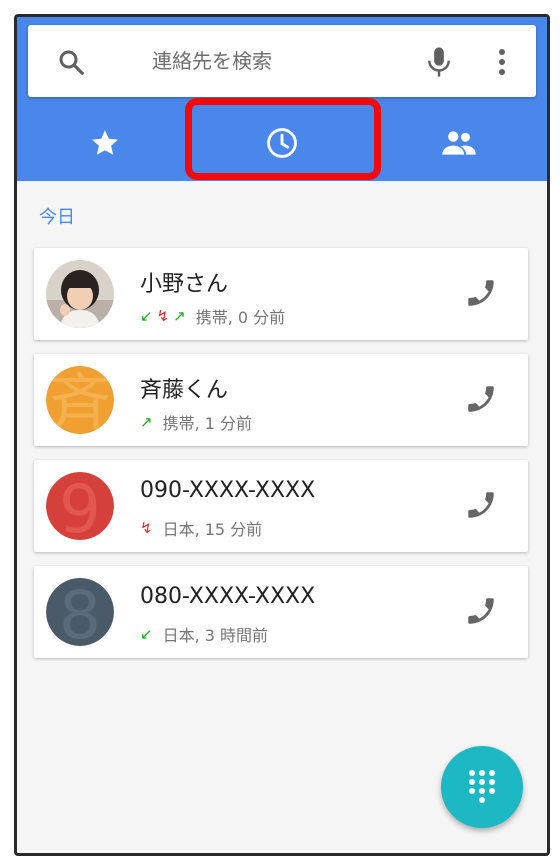  What do you see at coordinates (207, 423) in the screenshot?
I see `call-meta-text: 携帯, 1 分前` at bounding box center [207, 423].